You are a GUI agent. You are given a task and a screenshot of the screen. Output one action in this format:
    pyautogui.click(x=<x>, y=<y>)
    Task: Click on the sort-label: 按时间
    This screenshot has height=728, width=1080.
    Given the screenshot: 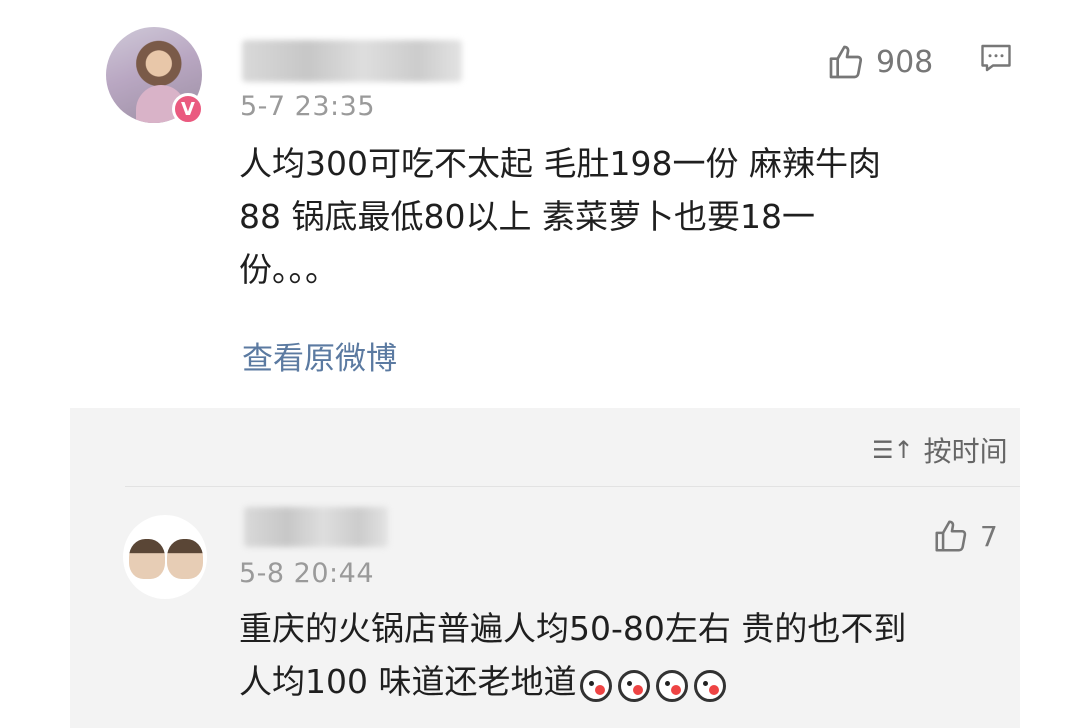 What is the action you would take?
    pyautogui.click(x=965, y=451)
    